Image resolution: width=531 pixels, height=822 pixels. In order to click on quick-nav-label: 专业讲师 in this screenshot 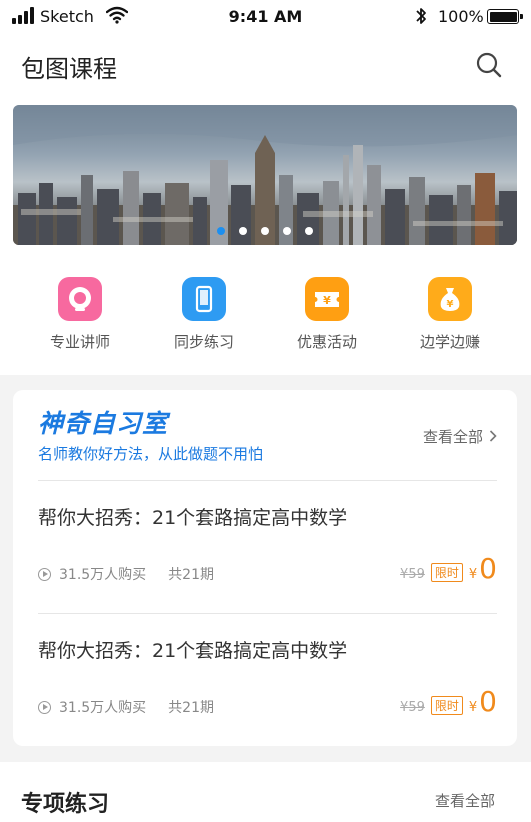, I will do `click(79, 342)`.